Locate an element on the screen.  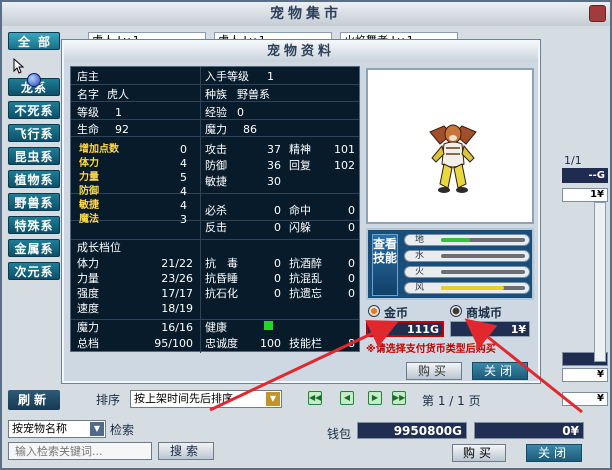
growth-label-speed: 速度 is located at coordinates (88, 308).